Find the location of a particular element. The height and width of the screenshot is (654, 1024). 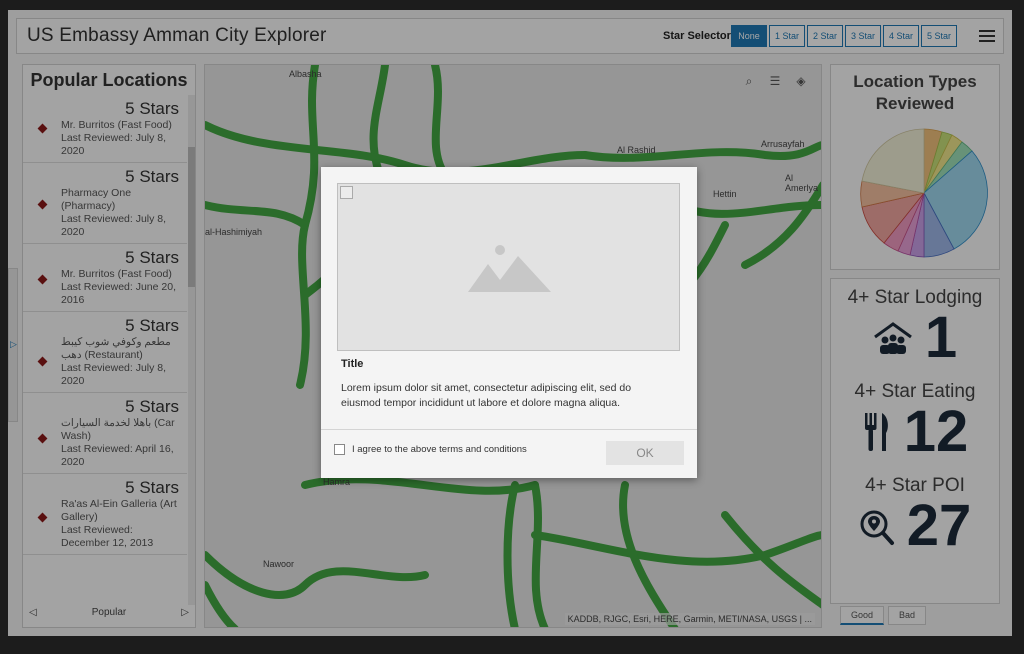

dialog-title: Title is located at coordinates (352, 364).